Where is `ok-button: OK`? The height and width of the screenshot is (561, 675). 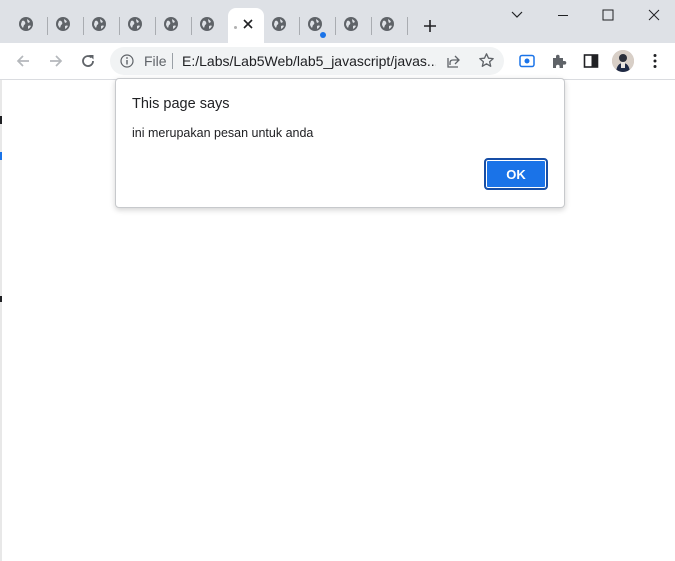 ok-button: OK is located at coordinates (516, 174).